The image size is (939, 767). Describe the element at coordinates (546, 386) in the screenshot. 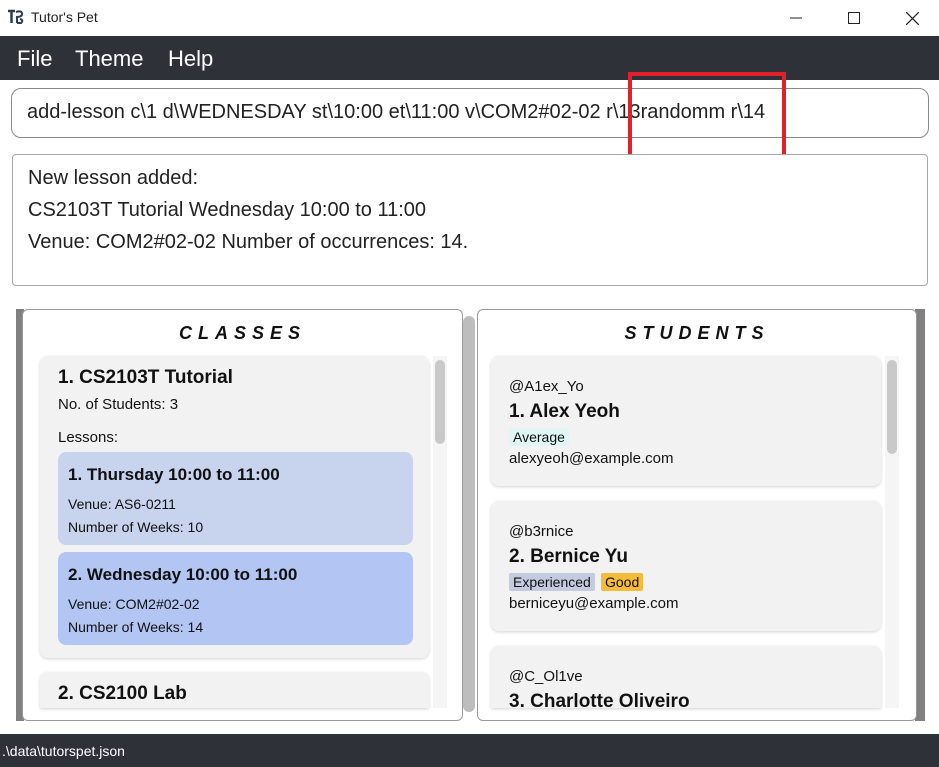

I see `student-handle: @A1ex_Yo` at that location.